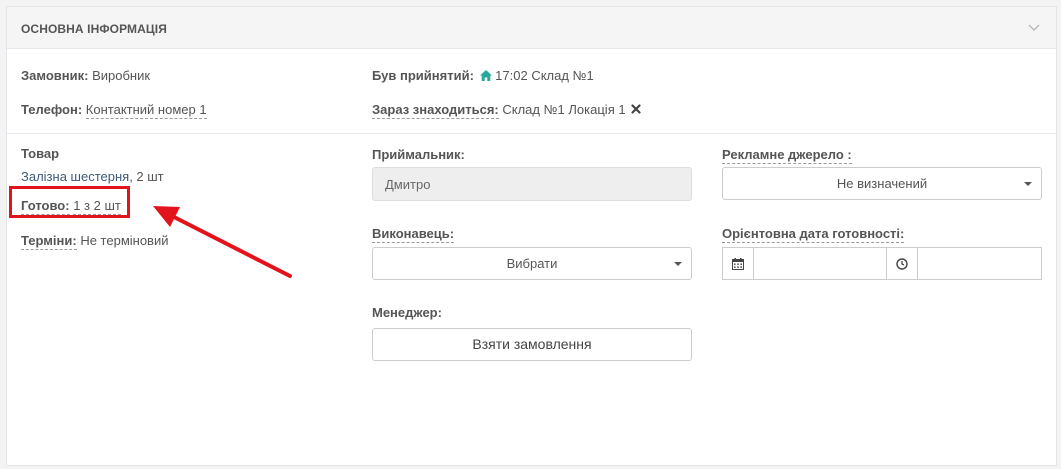 The width and height of the screenshot is (1061, 469). I want to click on ad-source-label-wrap: Рекламне джерело :, so click(787, 155).